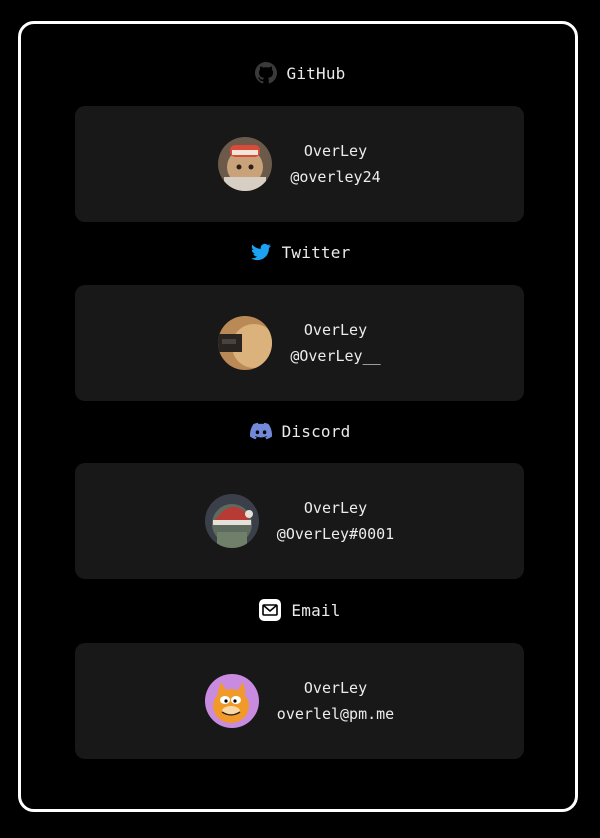  Describe the element at coordinates (335, 177) in the screenshot. I see `github-handle: @overley24` at that location.